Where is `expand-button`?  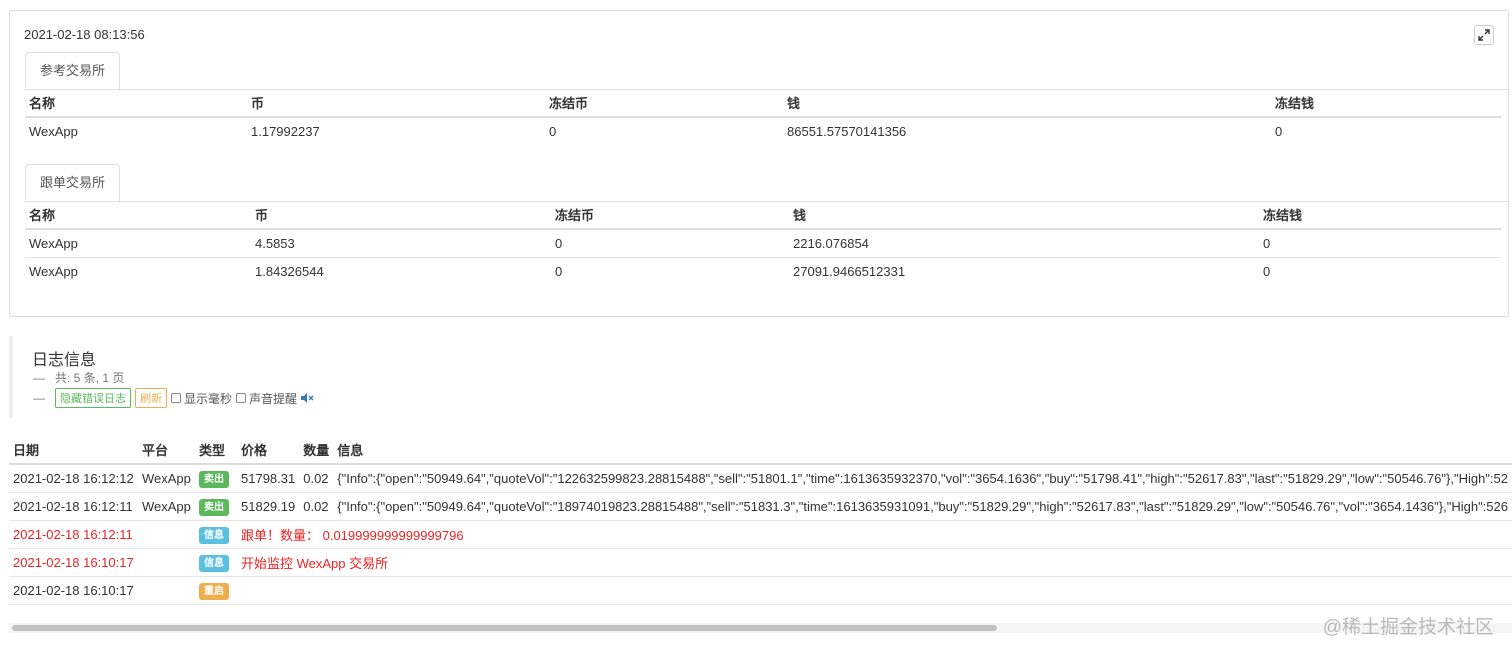
expand-button is located at coordinates (1484, 35).